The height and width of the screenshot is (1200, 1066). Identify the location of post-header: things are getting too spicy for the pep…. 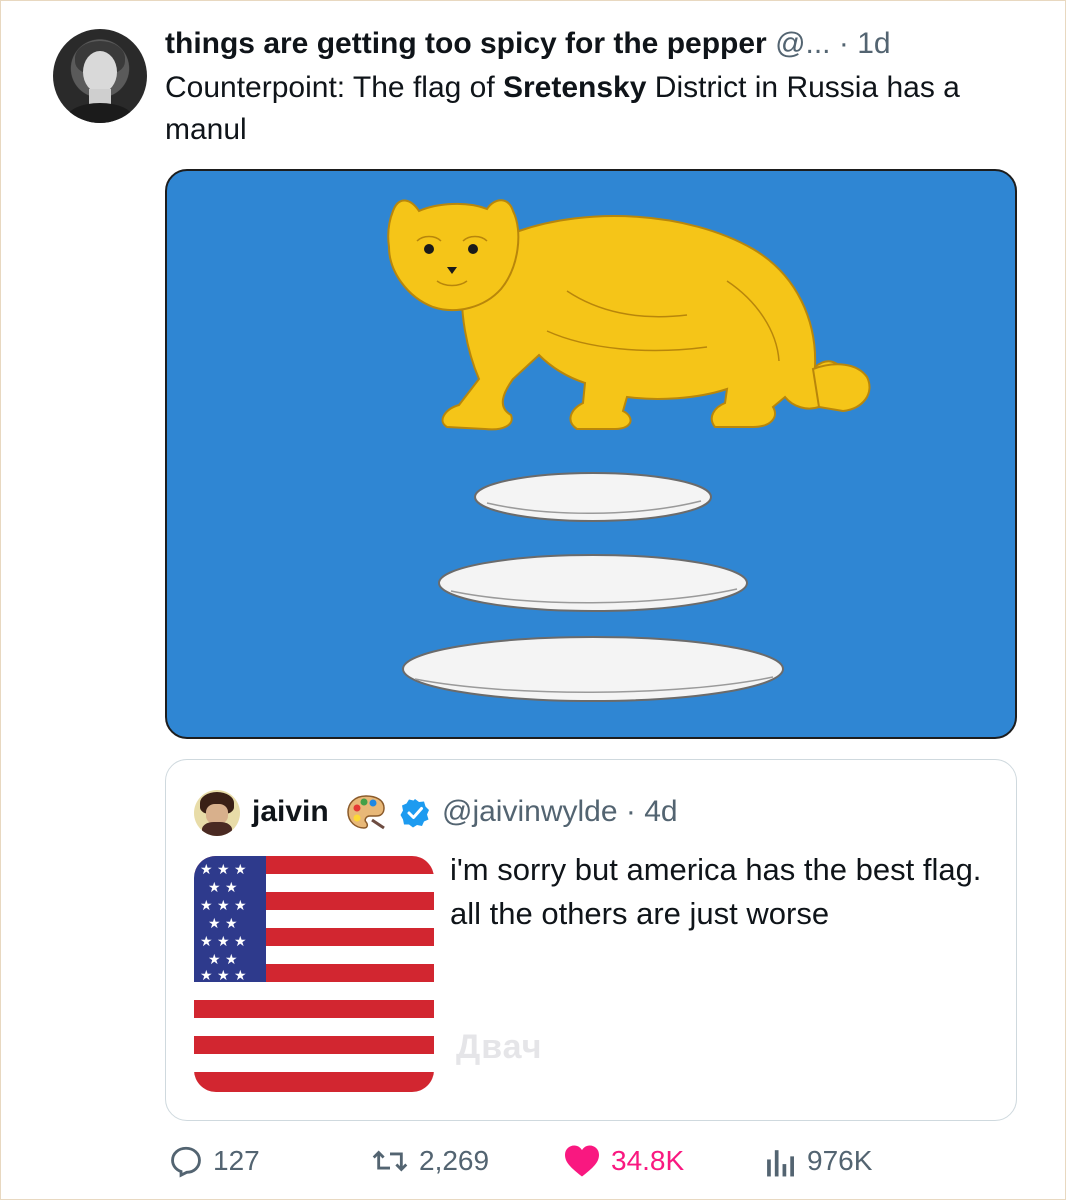
(528, 44).